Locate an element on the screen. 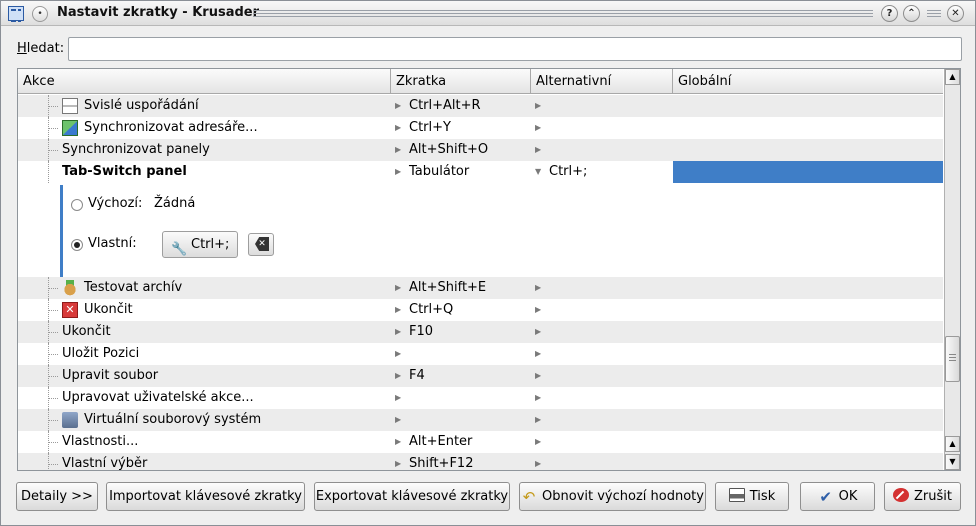 This screenshot has width=976, height=526. default-radio is located at coordinates (77, 205).